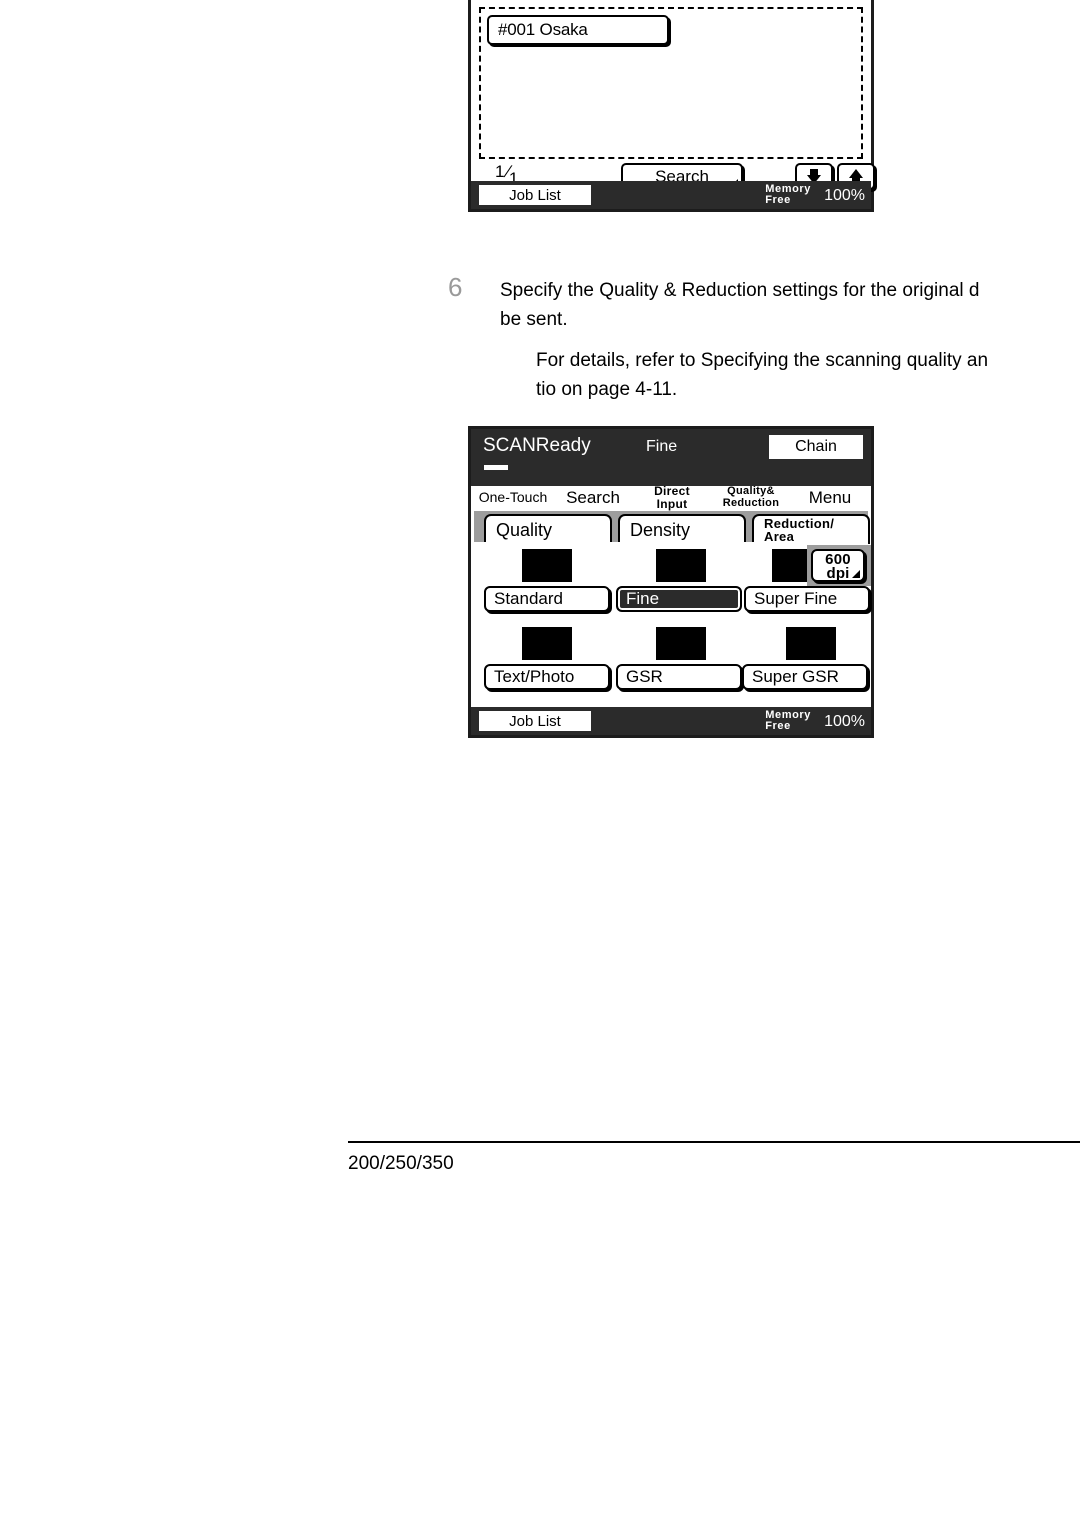  Describe the element at coordinates (644, 676) in the screenshot. I see `quality-option-gsr-label: GSR` at that location.